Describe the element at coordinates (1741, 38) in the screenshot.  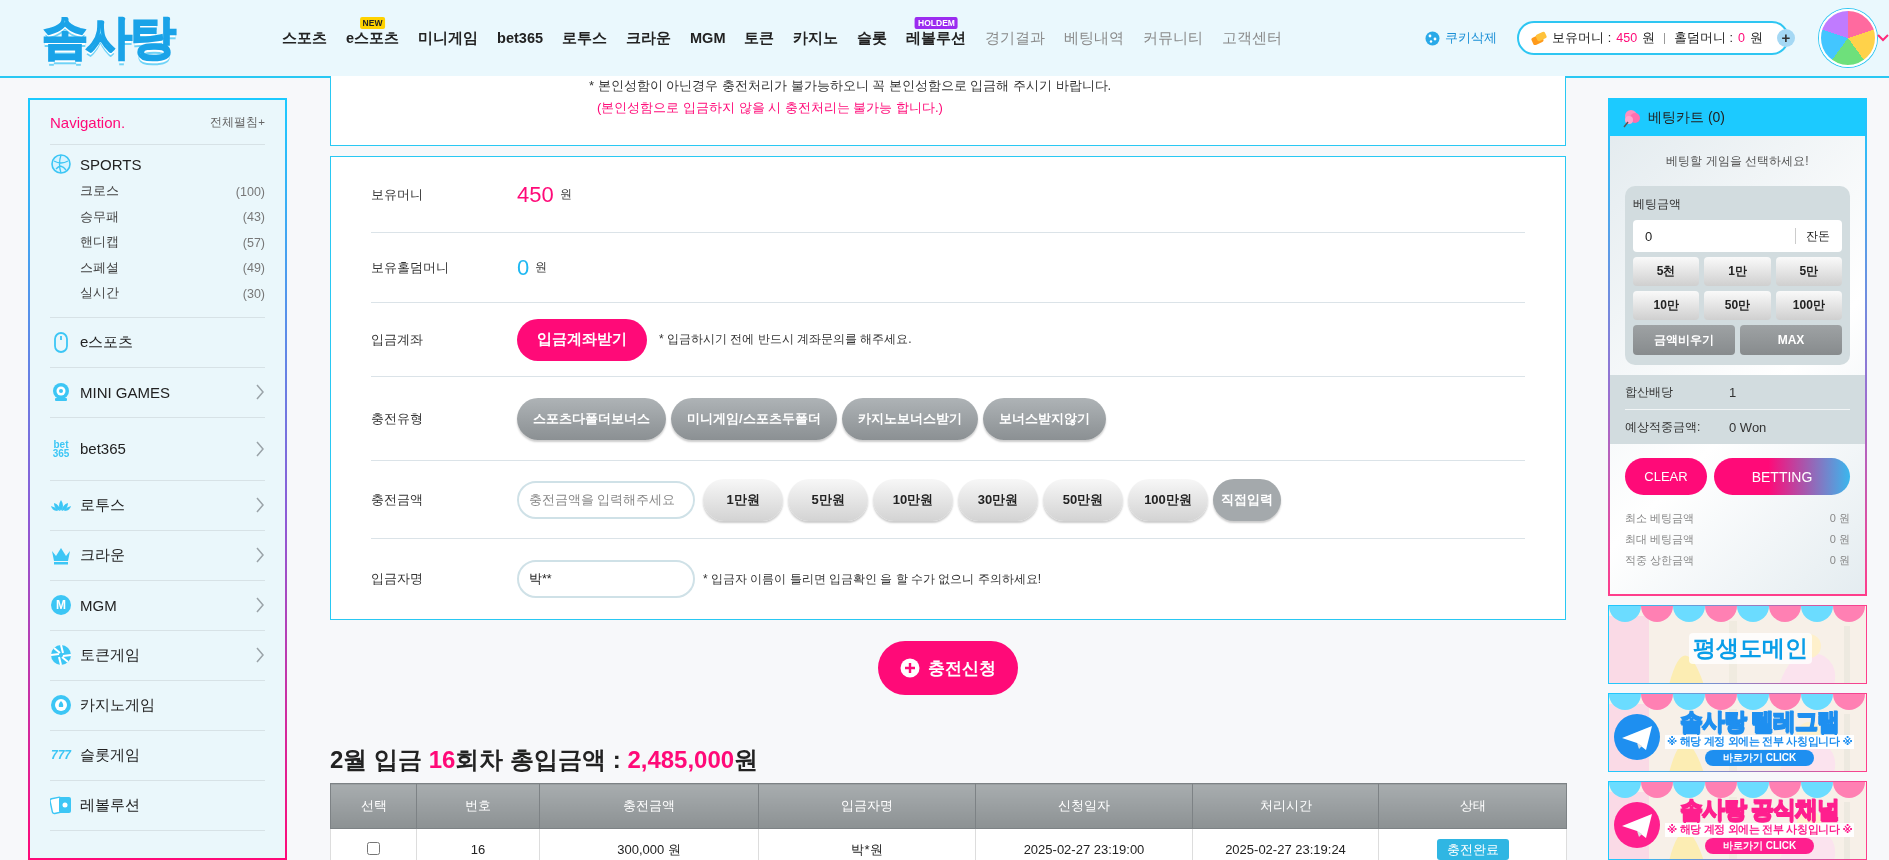
I see `holdem-amount: 0` at that location.